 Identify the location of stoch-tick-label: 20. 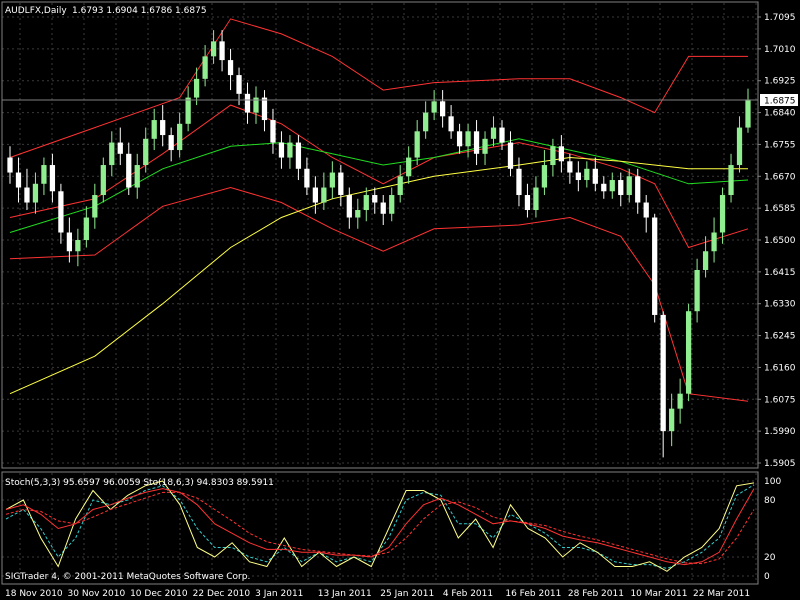
(770, 558).